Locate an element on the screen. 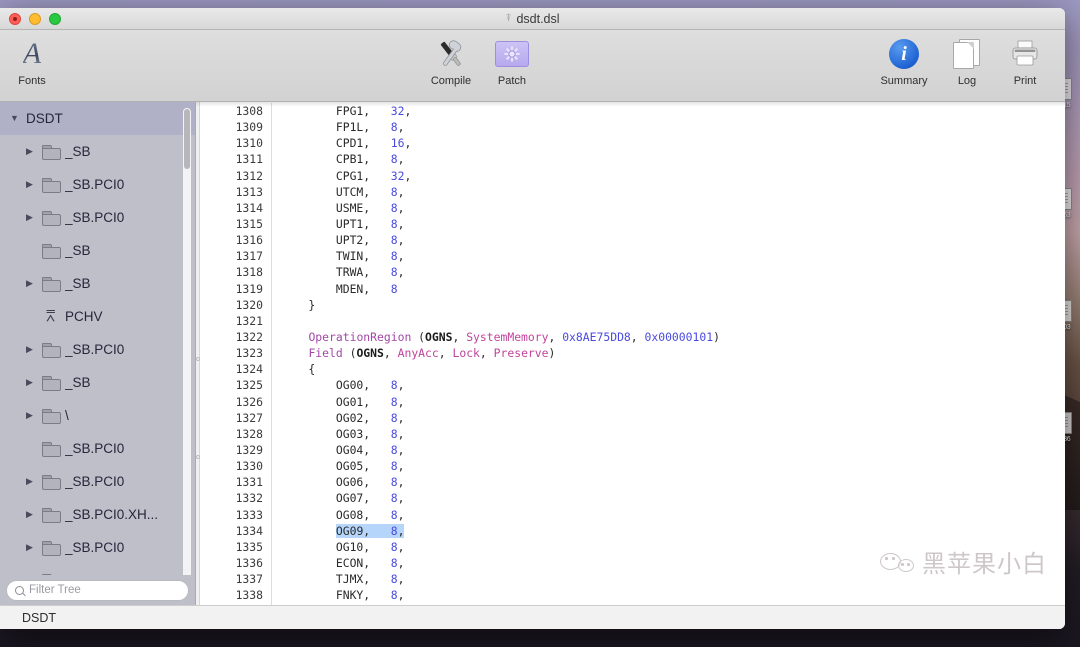  tree-item-sb-0: ▶ _SB is located at coordinates (97, 151).